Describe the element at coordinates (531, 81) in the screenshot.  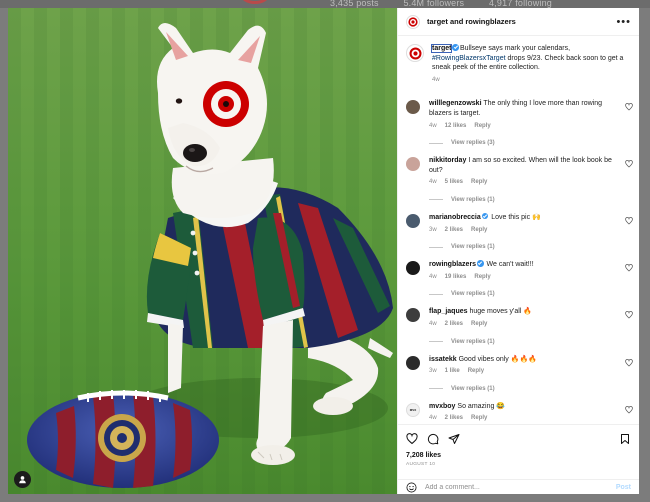
I see `caption-meta: 4w` at that location.